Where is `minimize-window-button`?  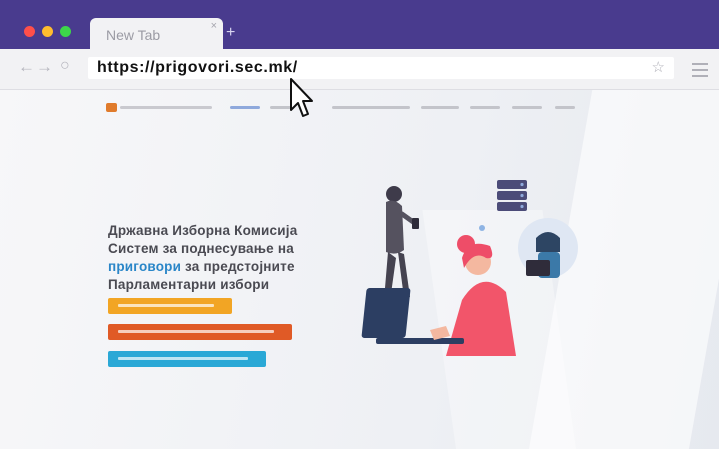
minimize-window-button is located at coordinates (47, 31).